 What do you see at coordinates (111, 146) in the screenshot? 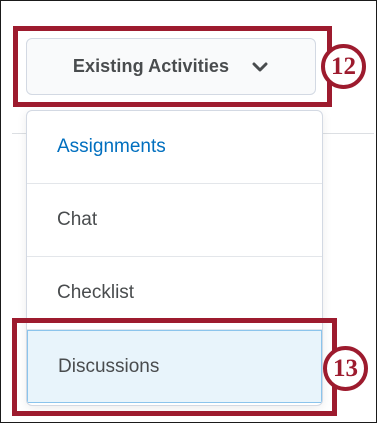
I see `menu-item-label: Assignments` at bounding box center [111, 146].